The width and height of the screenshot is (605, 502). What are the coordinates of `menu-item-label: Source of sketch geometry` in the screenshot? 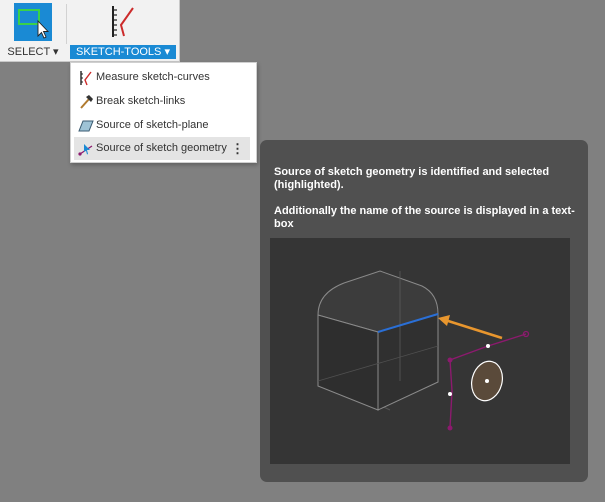 It's located at (161, 148).